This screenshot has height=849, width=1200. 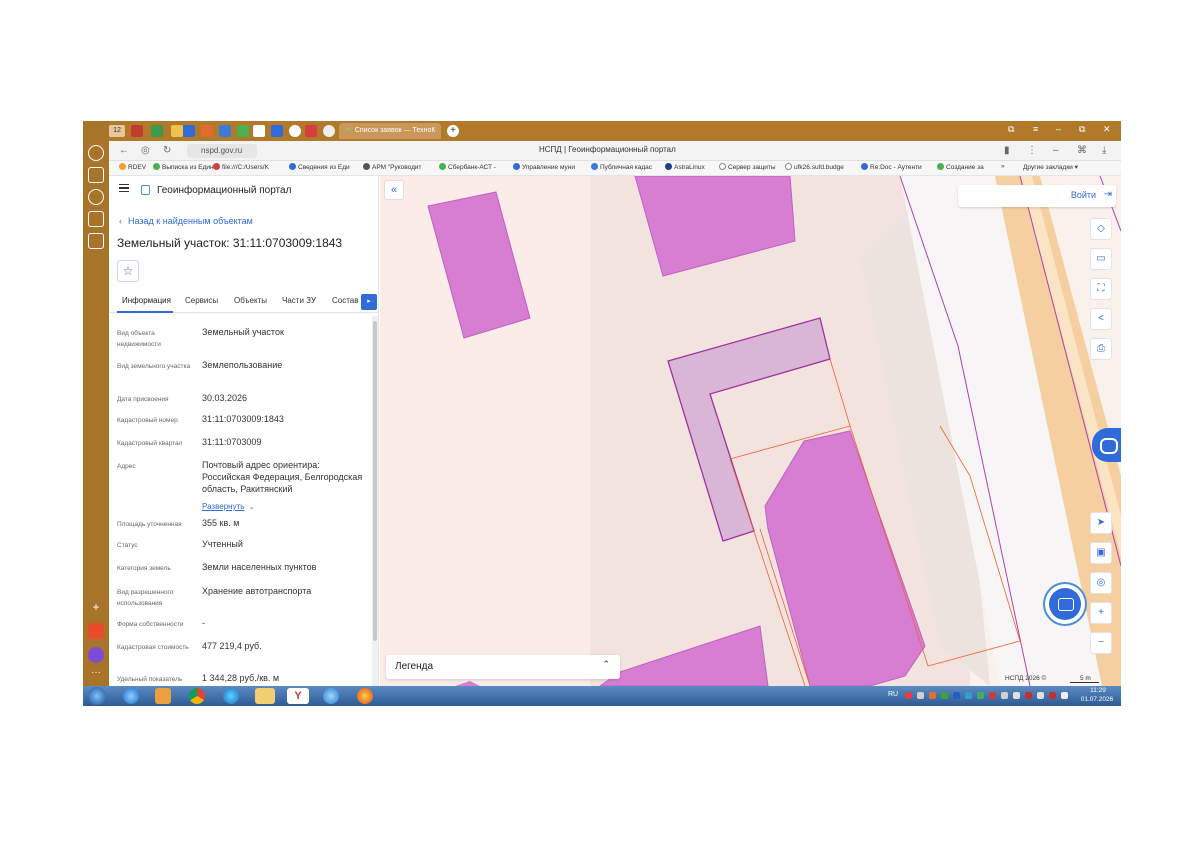 What do you see at coordinates (96, 631) in the screenshot?
I see `mail-icon` at bounding box center [96, 631].